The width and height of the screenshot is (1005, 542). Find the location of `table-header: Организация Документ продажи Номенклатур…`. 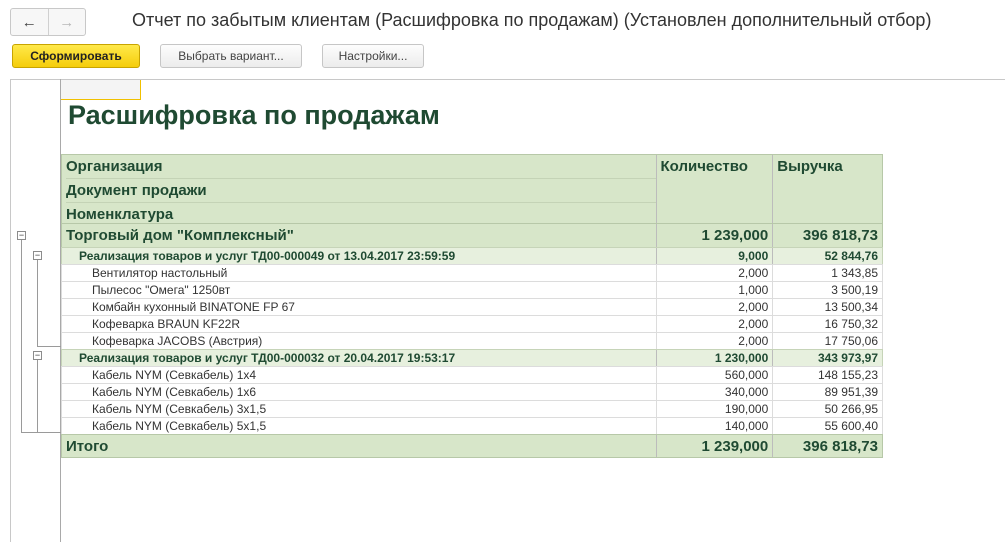

table-header: Организация Документ продажи Номенклатур… is located at coordinates (472, 188).